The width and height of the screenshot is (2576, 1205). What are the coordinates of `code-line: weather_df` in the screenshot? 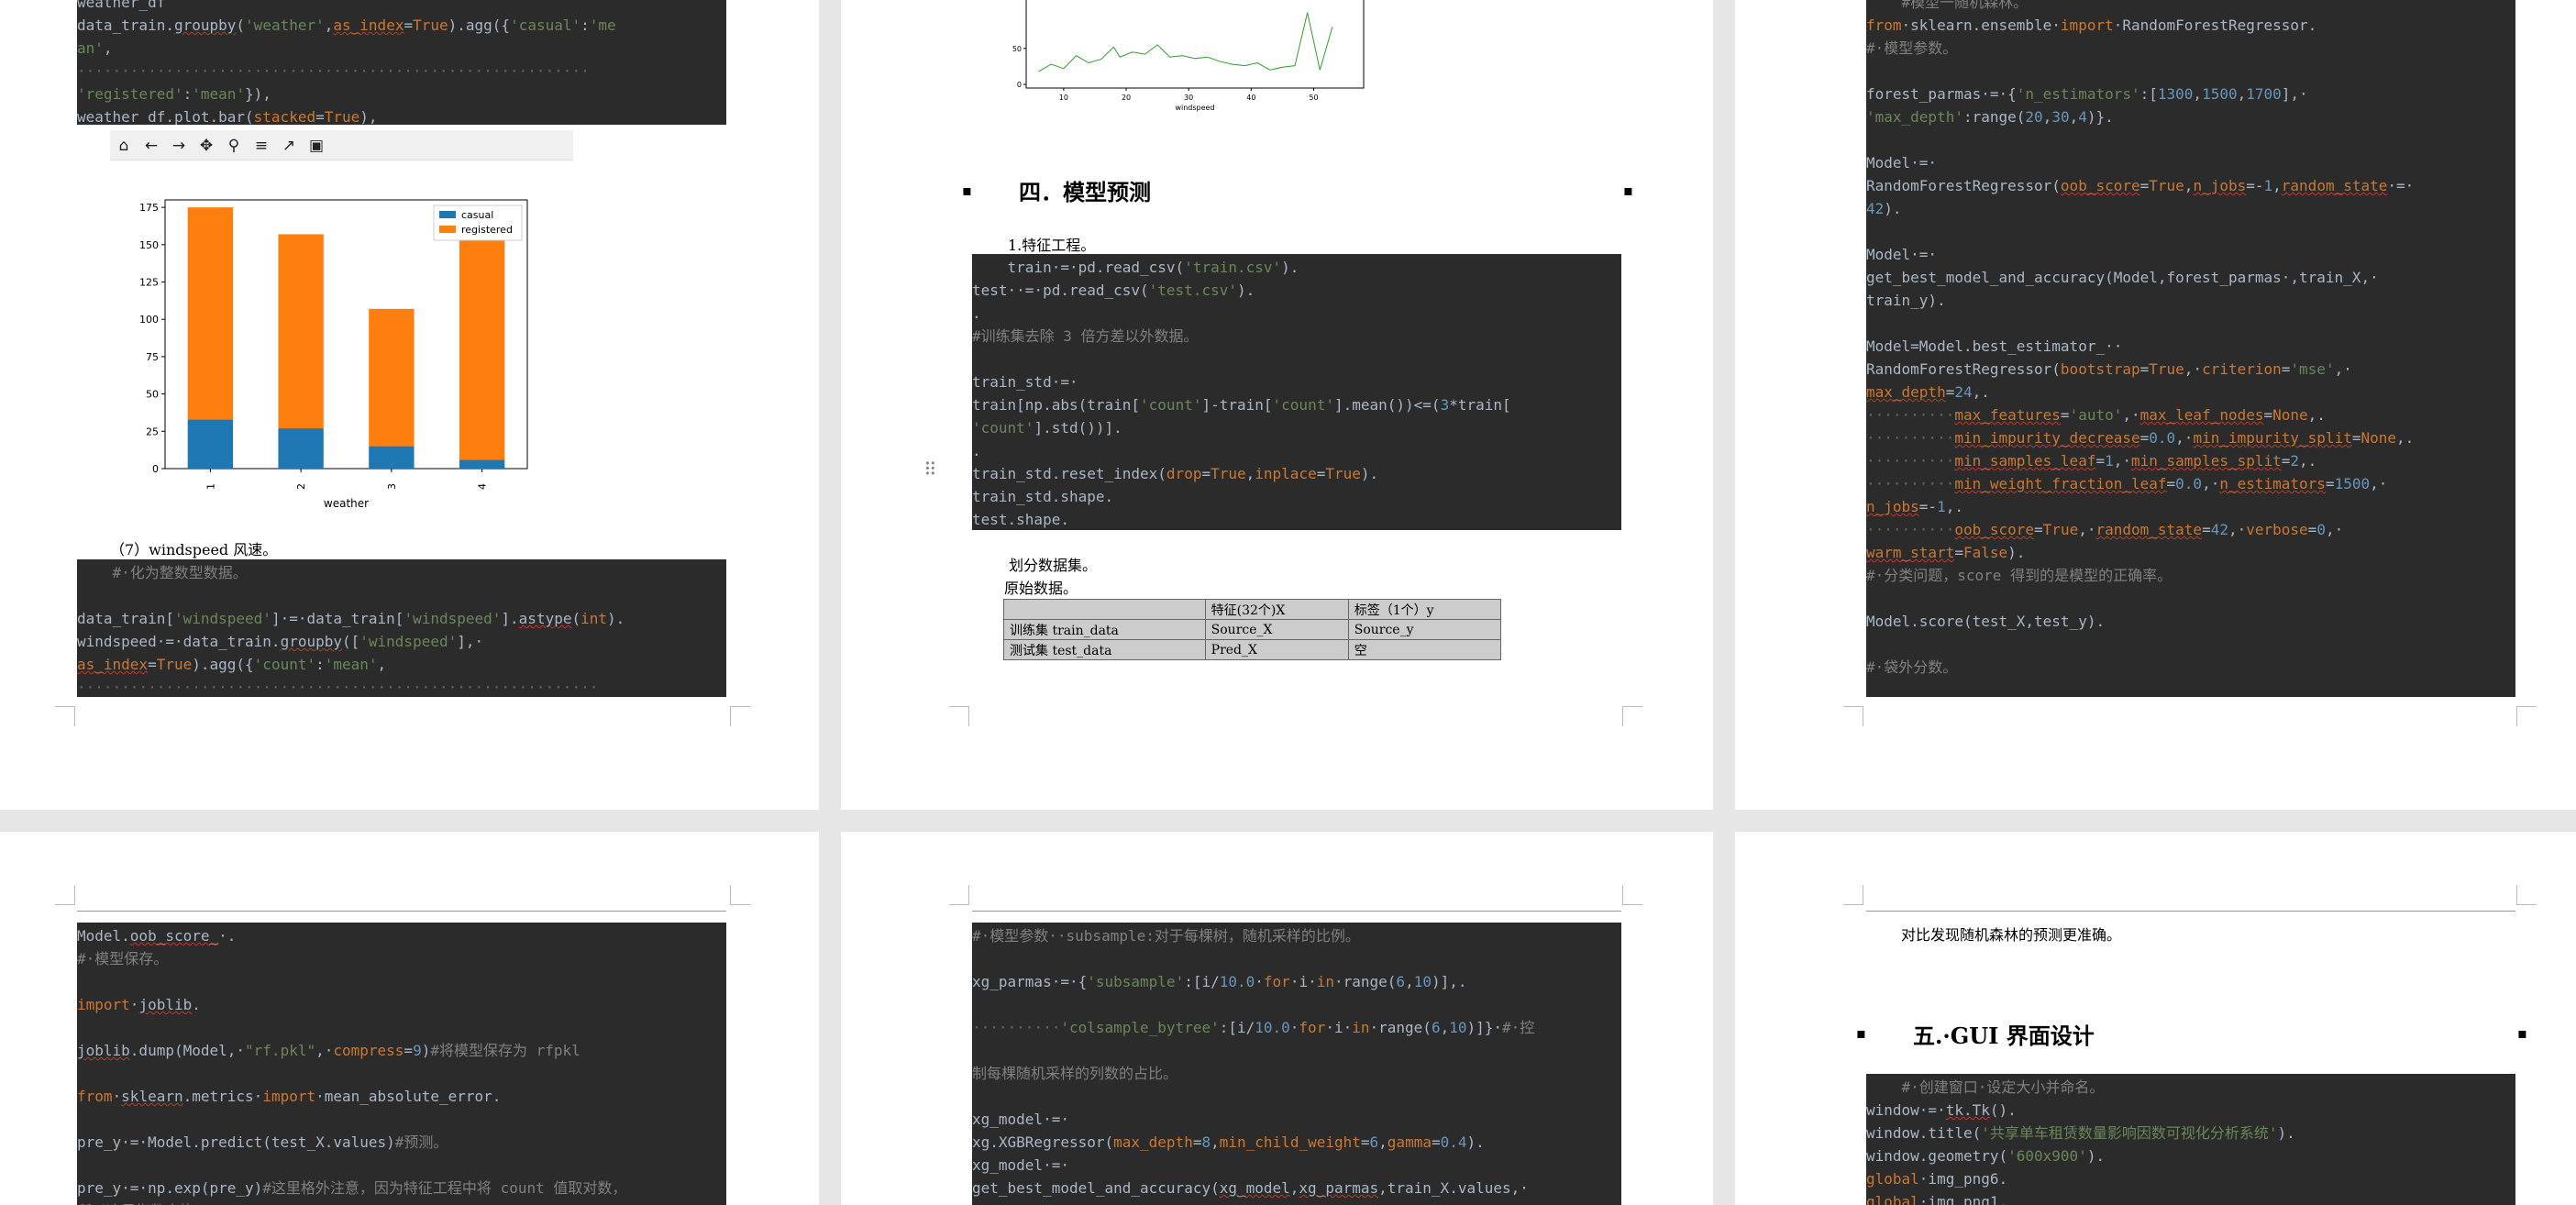 It's located at (121, 5).